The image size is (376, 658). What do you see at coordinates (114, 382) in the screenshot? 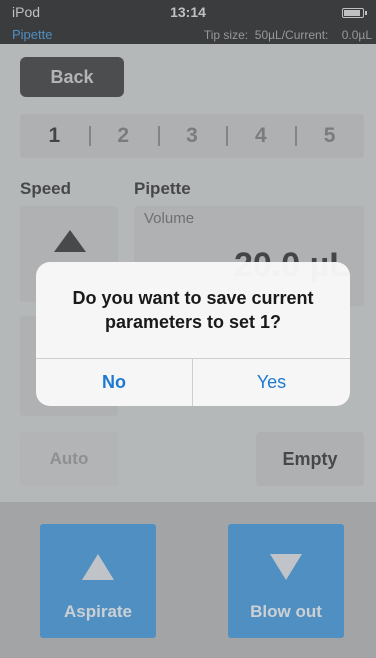
I see `alert-no-button: No` at bounding box center [114, 382].